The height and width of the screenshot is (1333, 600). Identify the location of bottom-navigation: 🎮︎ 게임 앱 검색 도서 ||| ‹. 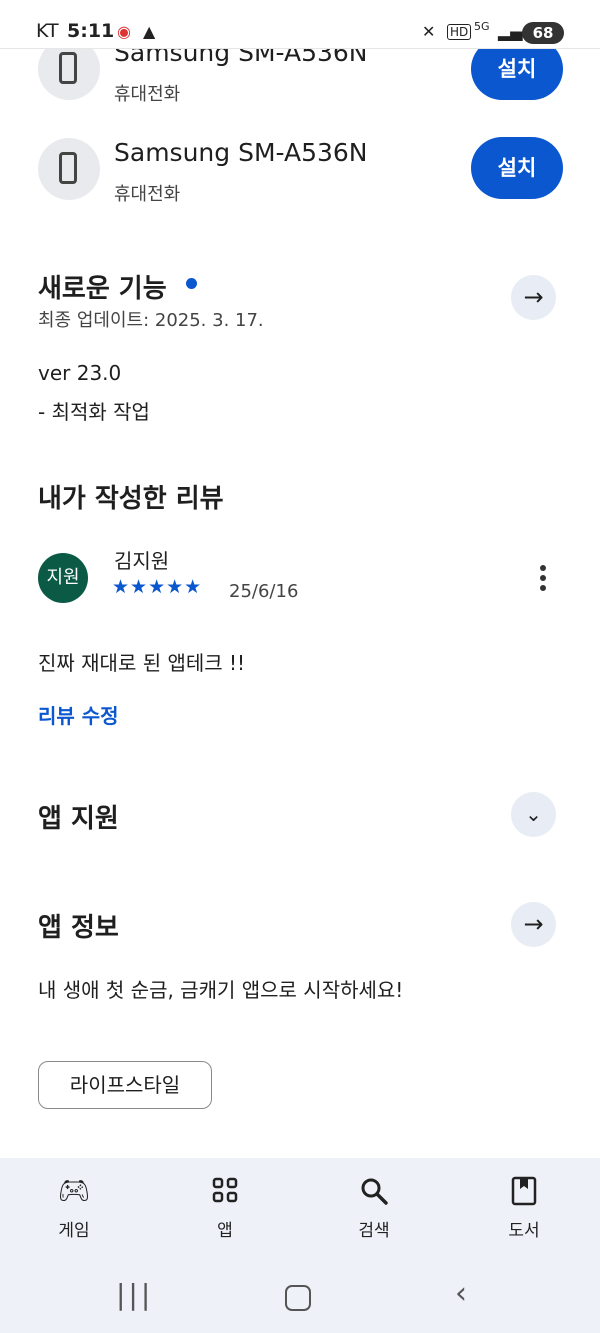
(300, 1245).